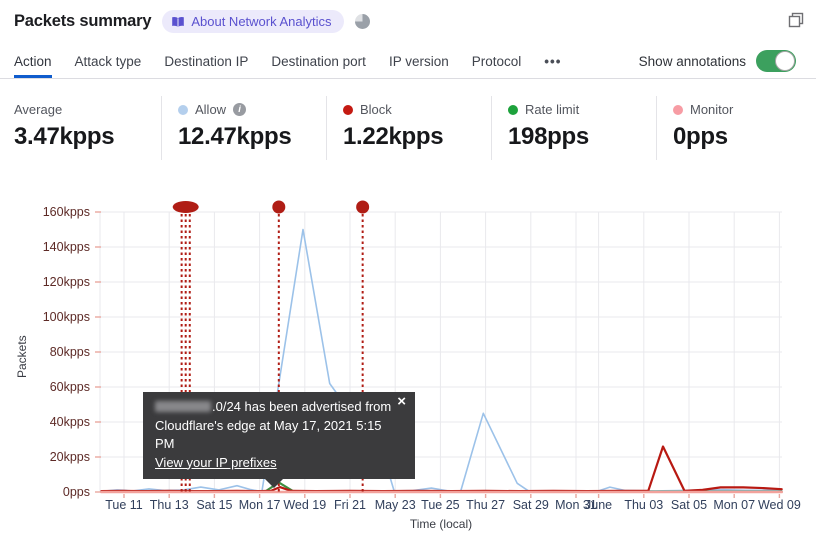  Describe the element at coordinates (76, 492) in the screenshot. I see `y-tick-label: 0pps` at that location.